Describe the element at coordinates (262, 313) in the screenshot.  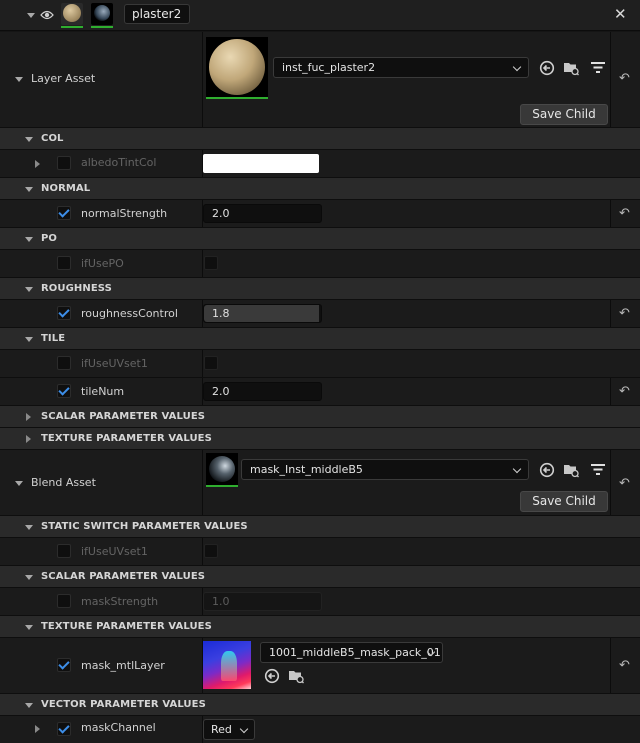
I see `roughness-control-slider: 1.8` at that location.